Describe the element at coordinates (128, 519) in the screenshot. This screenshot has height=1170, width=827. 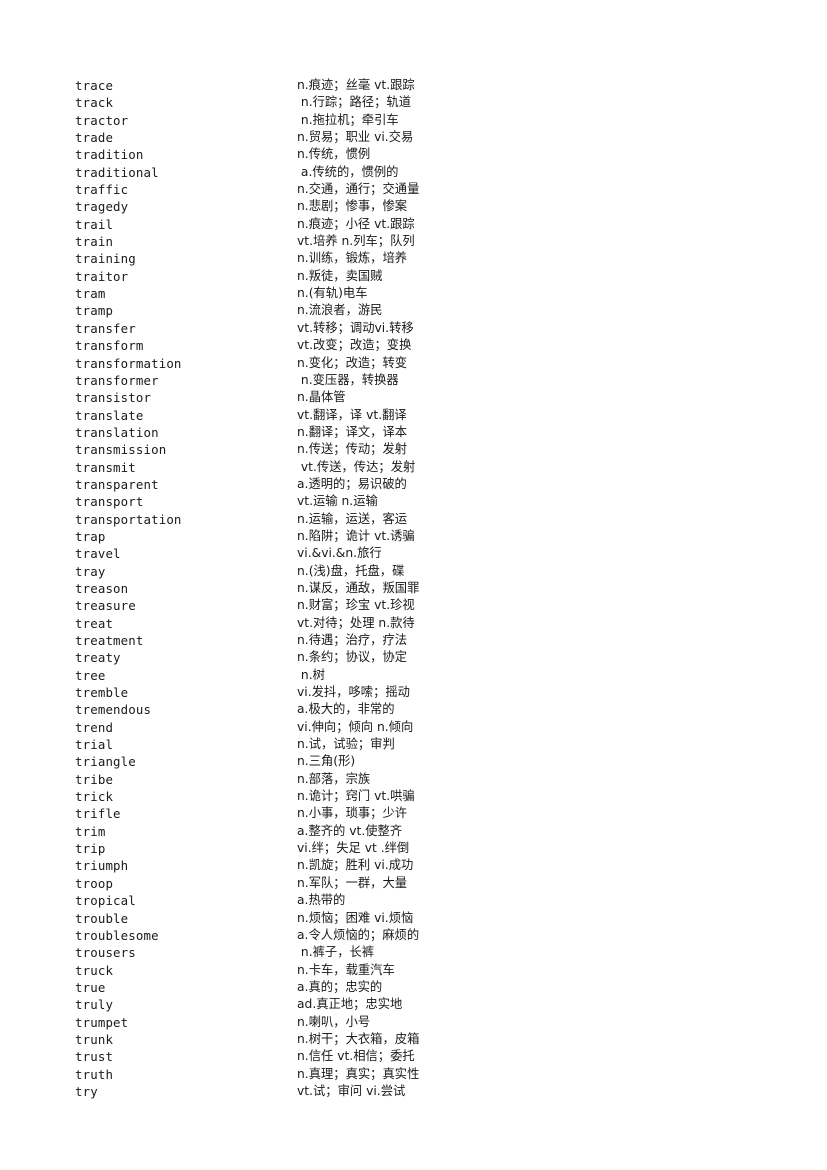
I see `entry-term: transportation` at that location.